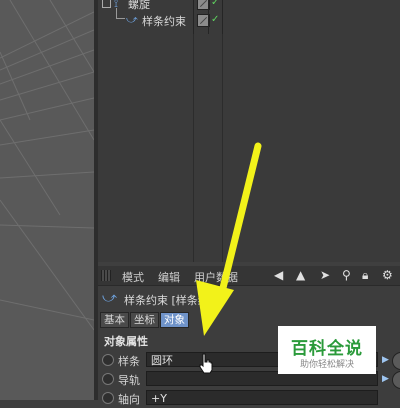  What do you see at coordinates (164, 21) in the screenshot?
I see `object-label-spline-wrap: 样条约束` at bounding box center [164, 21].